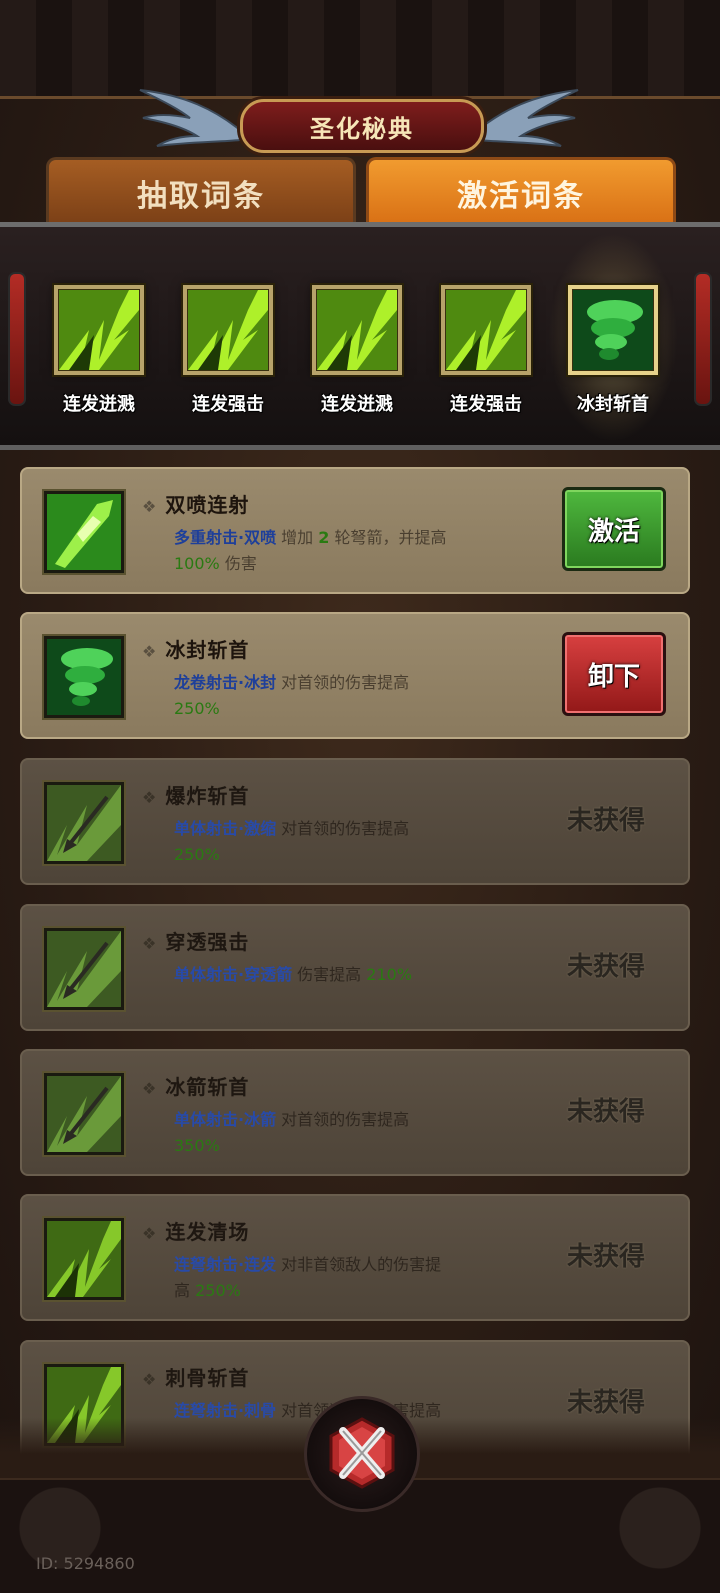 The height and width of the screenshot is (1593, 720). What do you see at coordinates (614, 529) in the screenshot?
I see `activate-button: 激活` at bounding box center [614, 529].